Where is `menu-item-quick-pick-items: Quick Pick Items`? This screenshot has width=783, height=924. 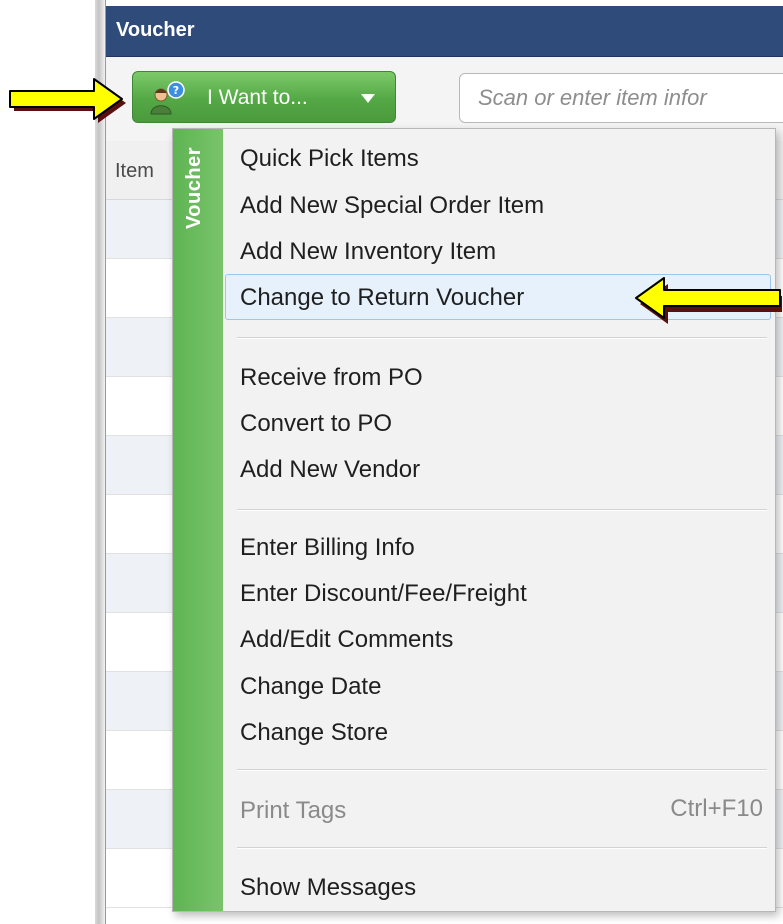 menu-item-quick-pick-items: Quick Pick Items is located at coordinates (498, 158).